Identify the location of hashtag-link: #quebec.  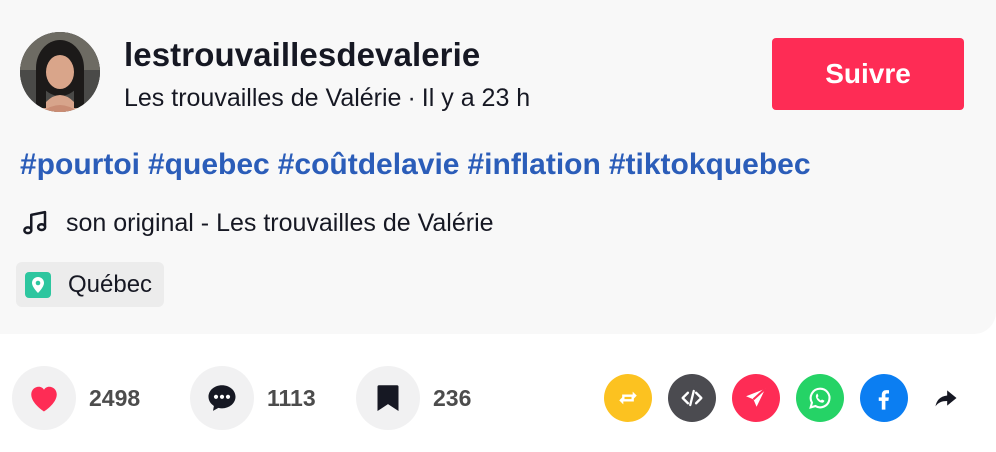
(209, 164).